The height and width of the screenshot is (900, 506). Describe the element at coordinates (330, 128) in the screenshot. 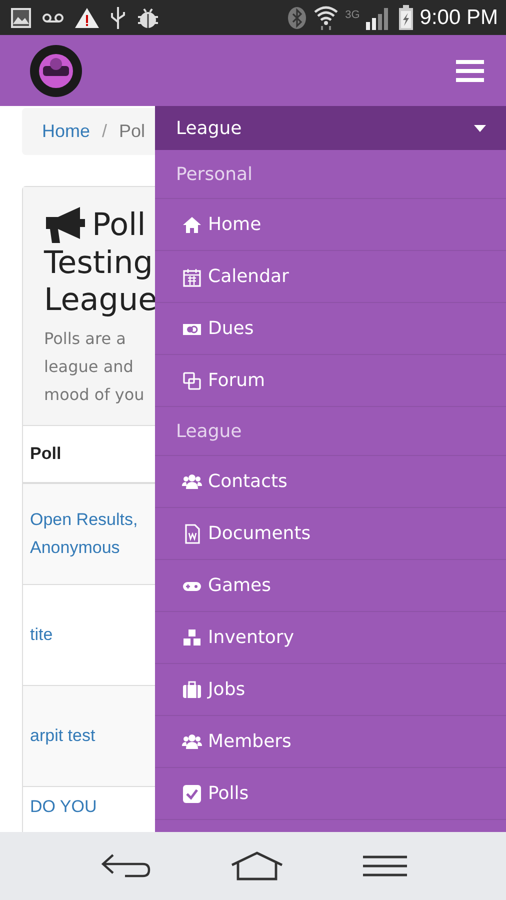

I see `drawer-header: League` at that location.